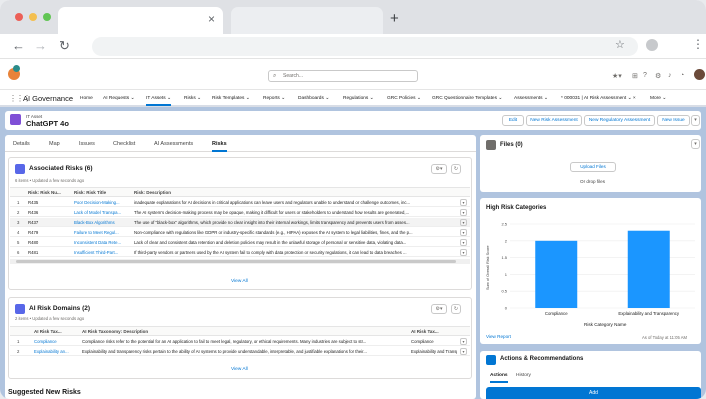 The height and width of the screenshot is (399, 706). I want to click on nav-item-dashboards: Dashboards ⌄, so click(313, 98).